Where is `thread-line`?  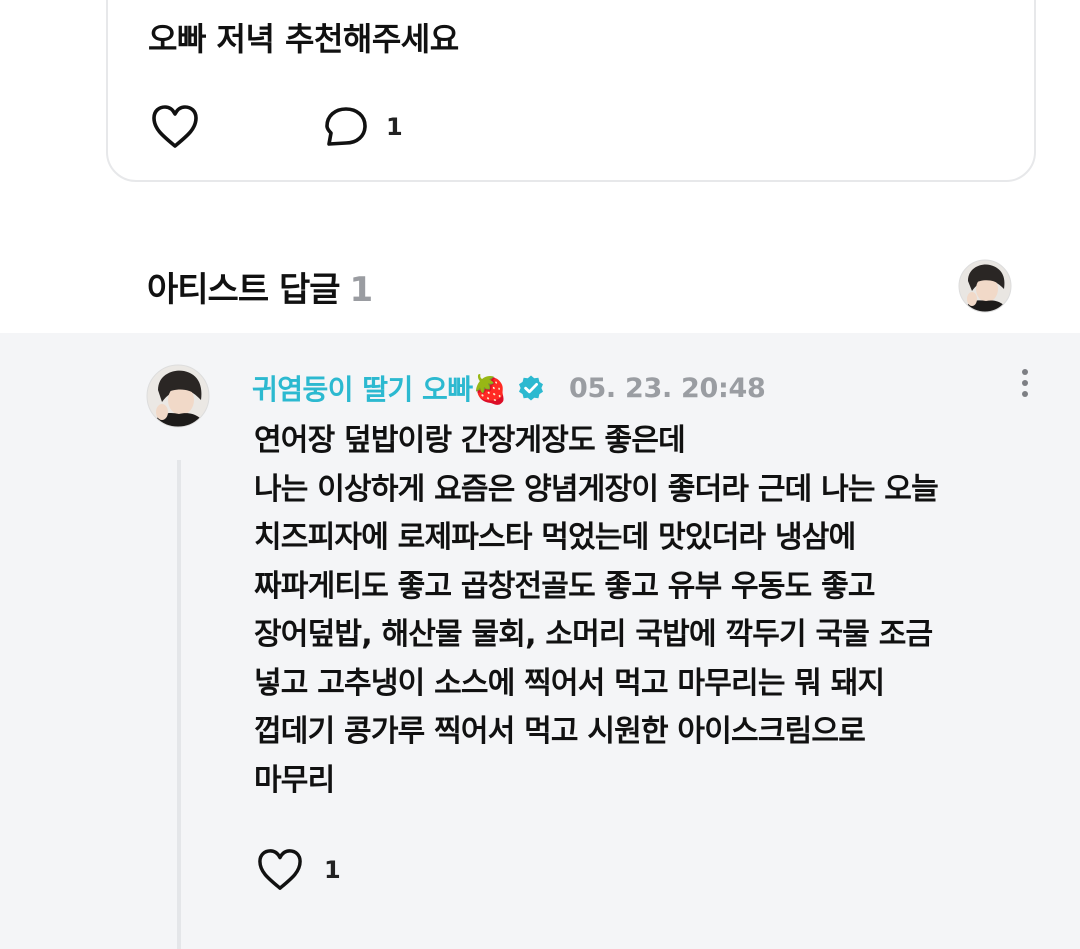
thread-line is located at coordinates (179, 704).